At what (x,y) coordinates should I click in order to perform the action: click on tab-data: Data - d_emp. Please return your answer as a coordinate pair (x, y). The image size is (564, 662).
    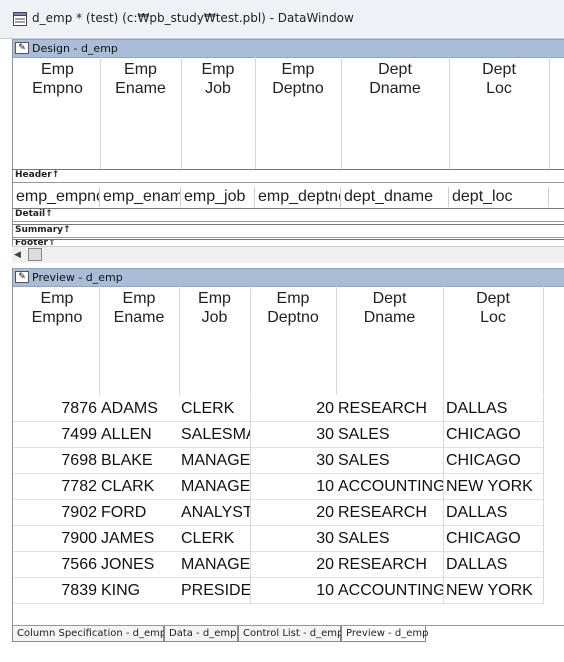
    Looking at the image, I should click on (201, 634).